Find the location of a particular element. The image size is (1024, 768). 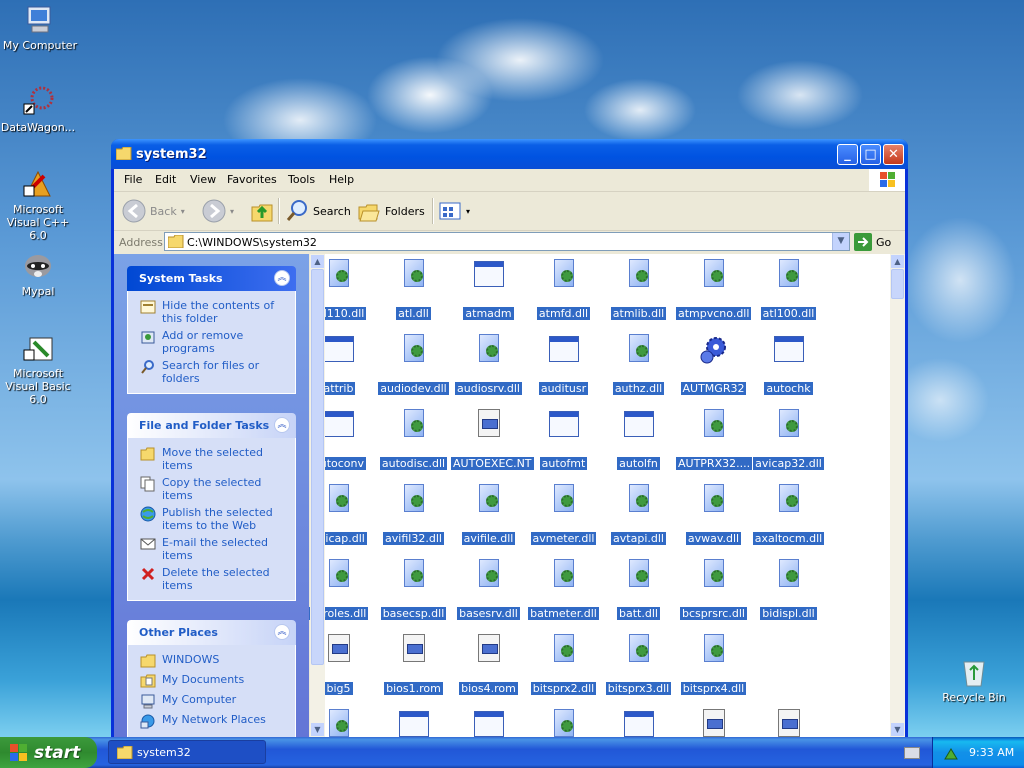

task-pane-scrollbar: ▲ ▼ is located at coordinates (317, 495).